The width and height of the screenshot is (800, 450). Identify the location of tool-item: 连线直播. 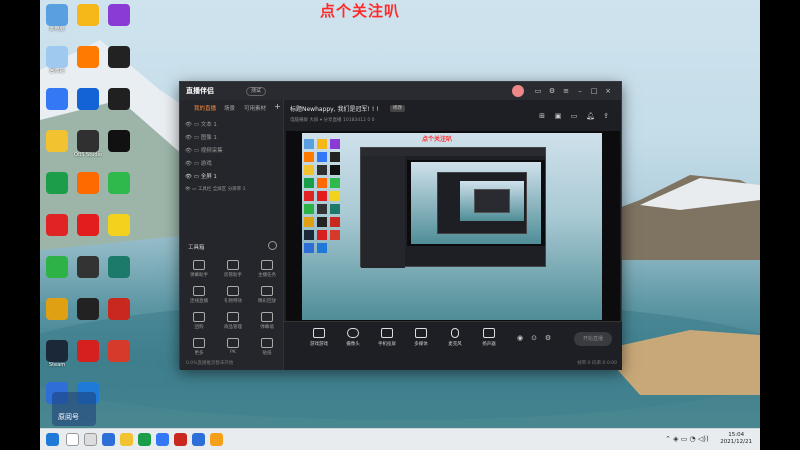
(199, 295).